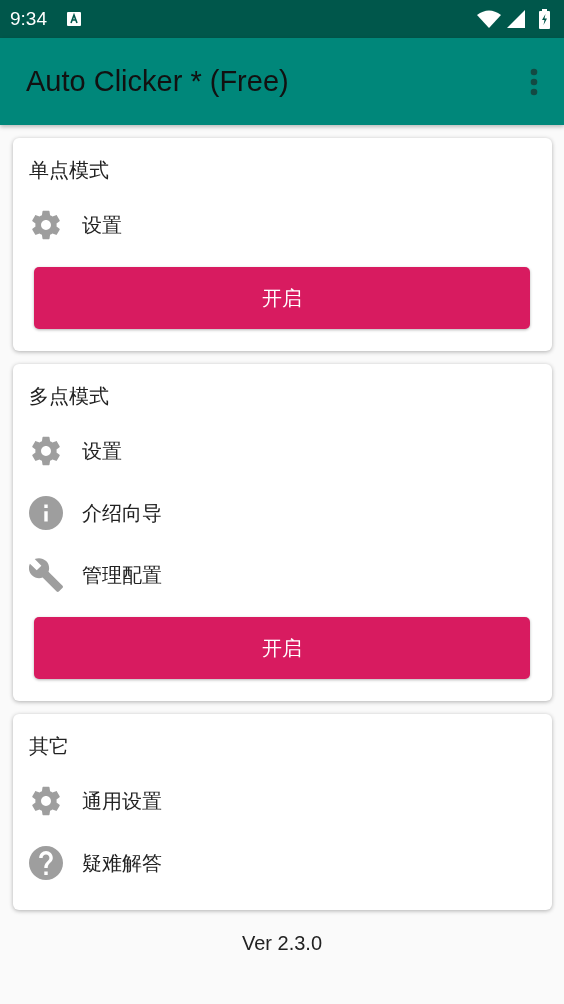 This screenshot has width=564, height=1004. What do you see at coordinates (489, 19) in the screenshot?
I see `wifi-icon` at bounding box center [489, 19].